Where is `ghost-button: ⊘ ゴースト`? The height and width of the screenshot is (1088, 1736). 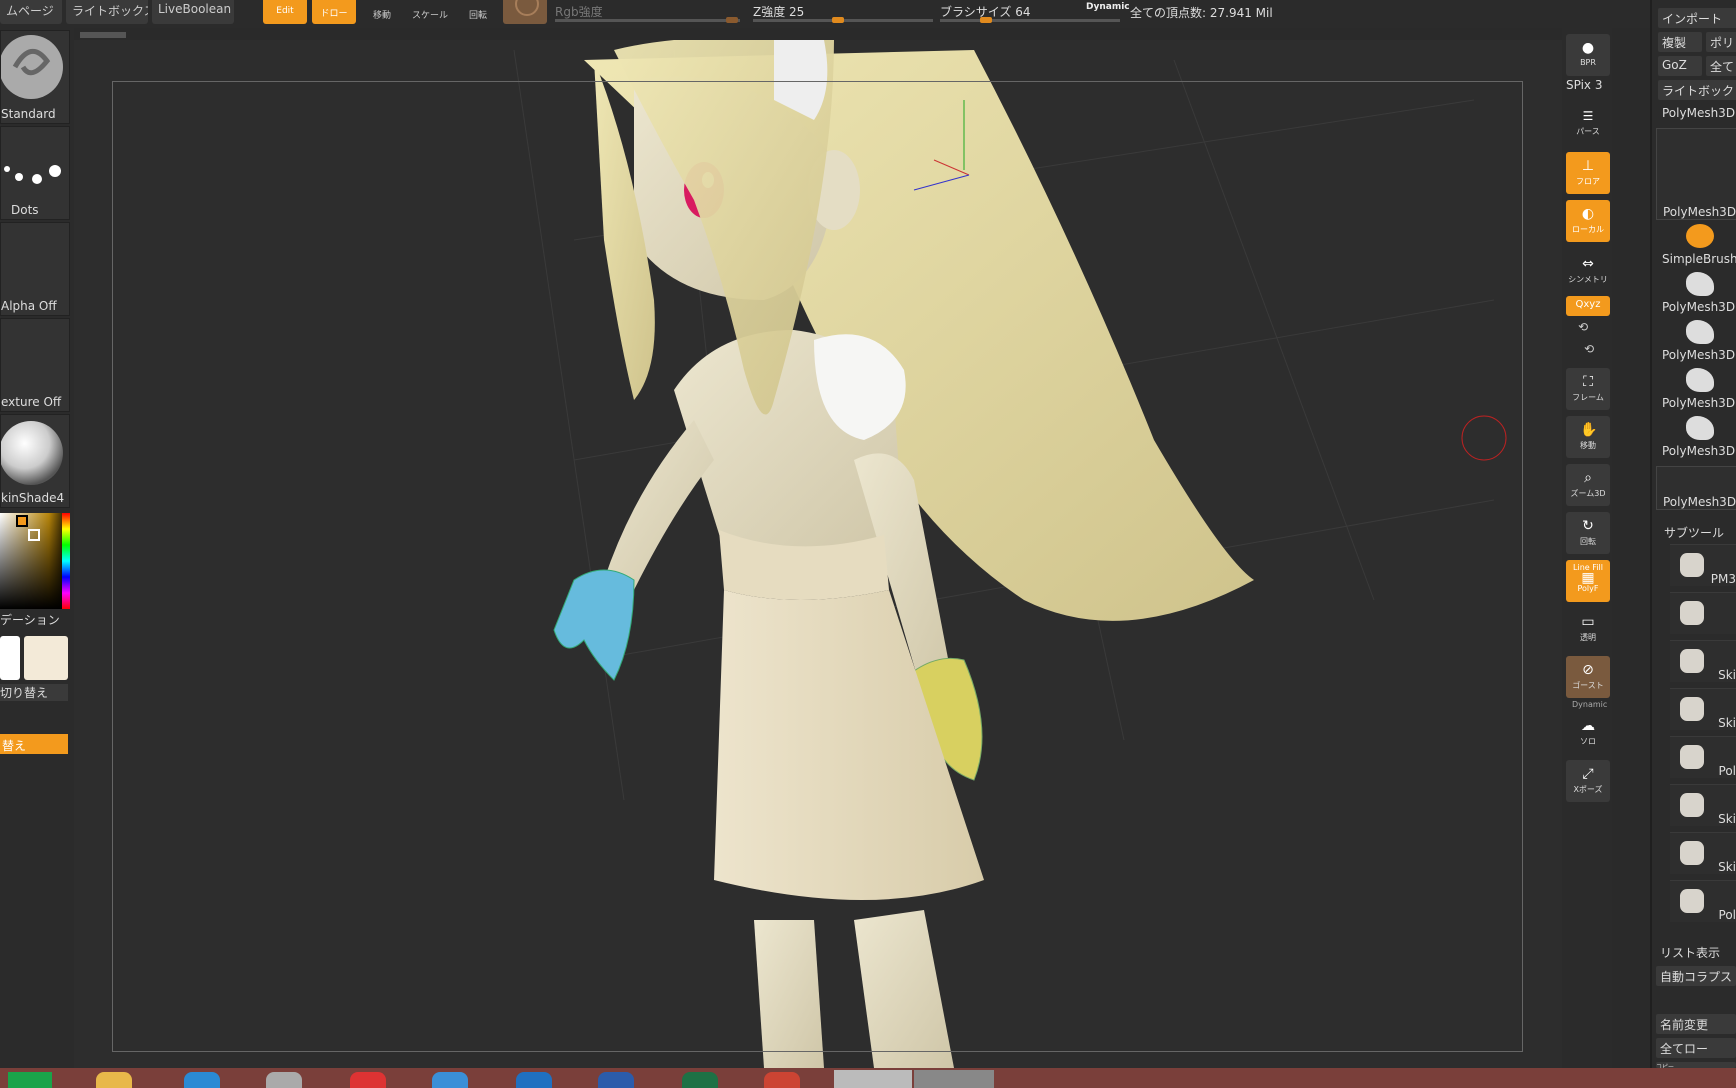 ghost-button: ⊘ ゴースト is located at coordinates (1588, 677).